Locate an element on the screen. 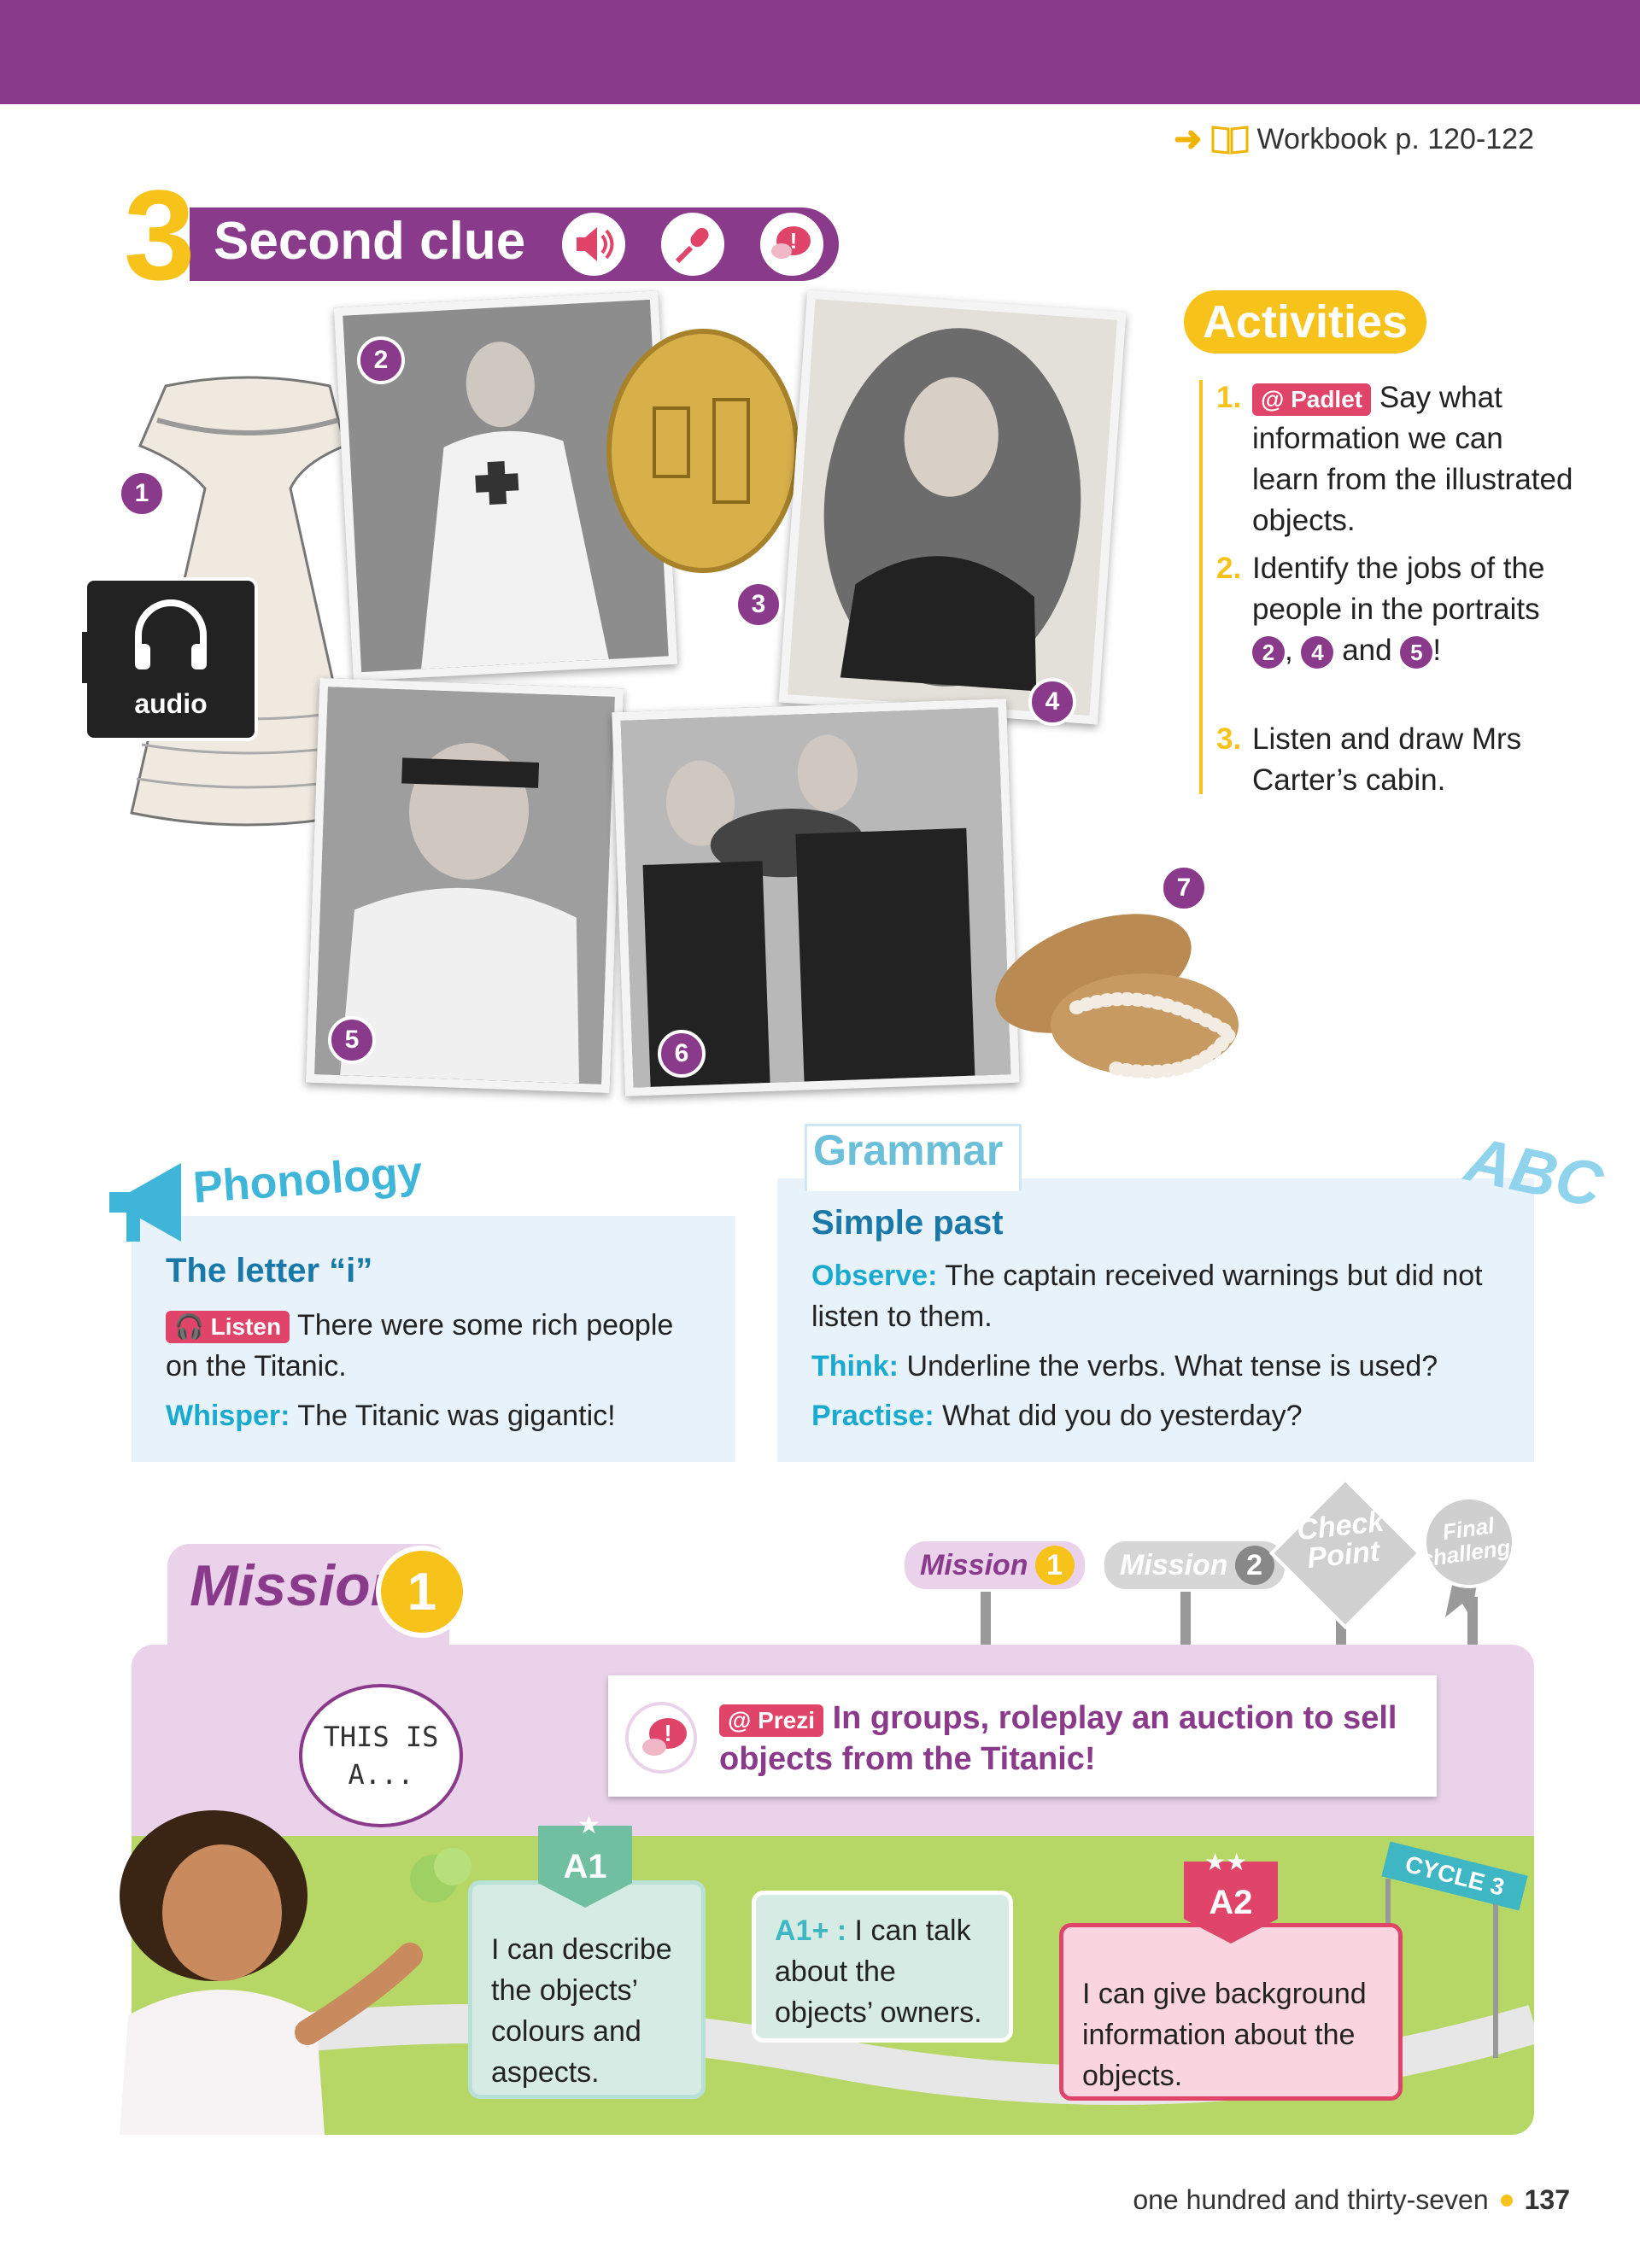 The image size is (1640, 2268). photo-badge: 1 is located at coordinates (142, 493).